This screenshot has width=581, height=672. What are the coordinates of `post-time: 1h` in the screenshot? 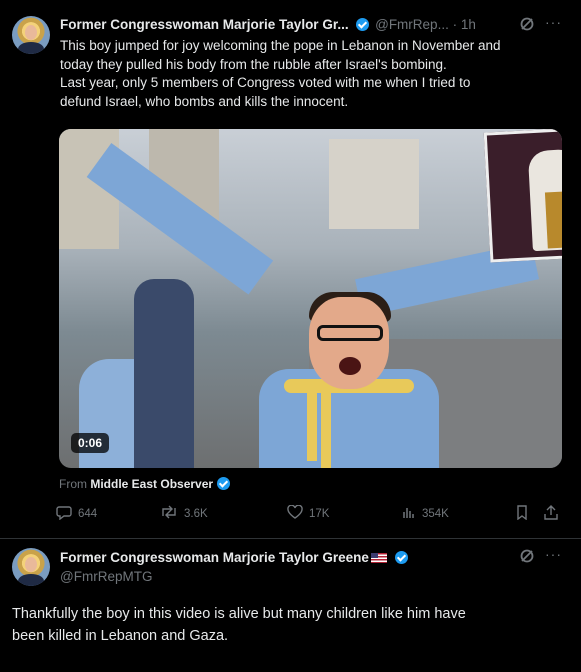 It's located at (468, 24).